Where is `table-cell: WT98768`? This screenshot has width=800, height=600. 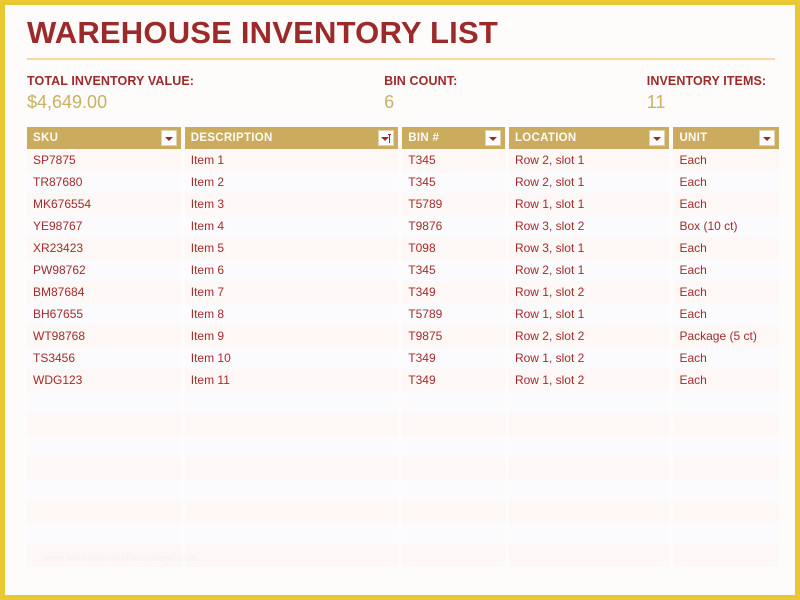 table-cell: WT98768 is located at coordinates (104, 335).